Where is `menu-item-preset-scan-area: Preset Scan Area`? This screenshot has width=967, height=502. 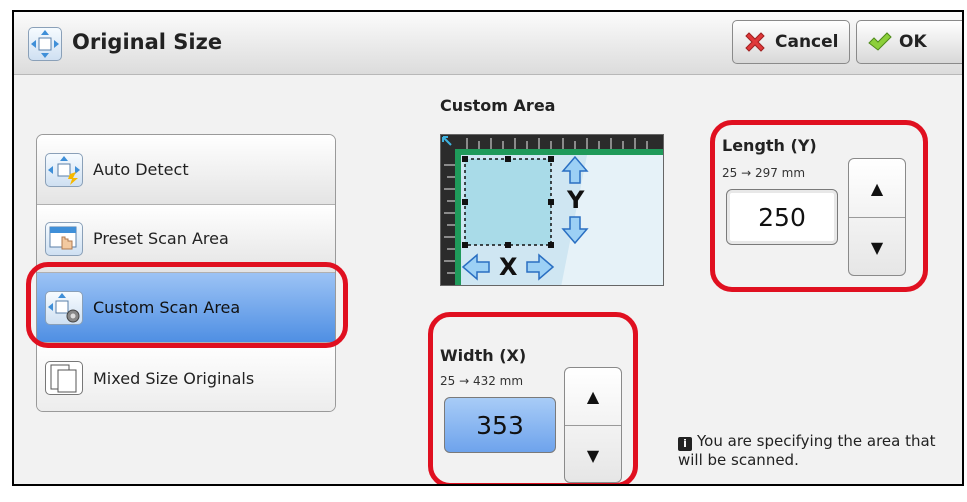
menu-item-preset-scan-area: Preset Scan Area is located at coordinates (186, 239).